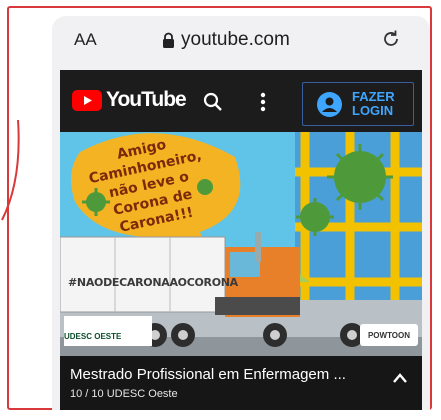 The height and width of the screenshot is (420, 441). Describe the element at coordinates (373, 103) in the screenshot. I see `sign-in-label: FAZER LOGIN` at that location.